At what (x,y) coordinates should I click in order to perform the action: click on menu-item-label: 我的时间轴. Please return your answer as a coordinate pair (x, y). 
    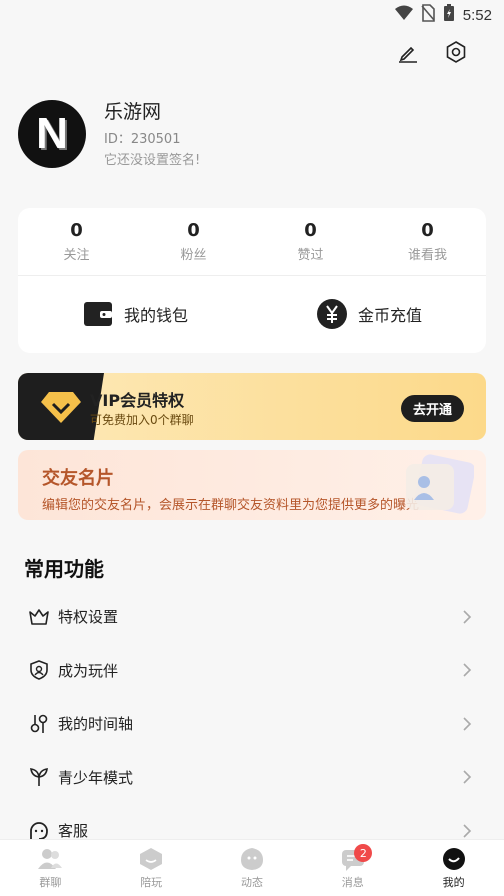
    Looking at the image, I should click on (96, 724).